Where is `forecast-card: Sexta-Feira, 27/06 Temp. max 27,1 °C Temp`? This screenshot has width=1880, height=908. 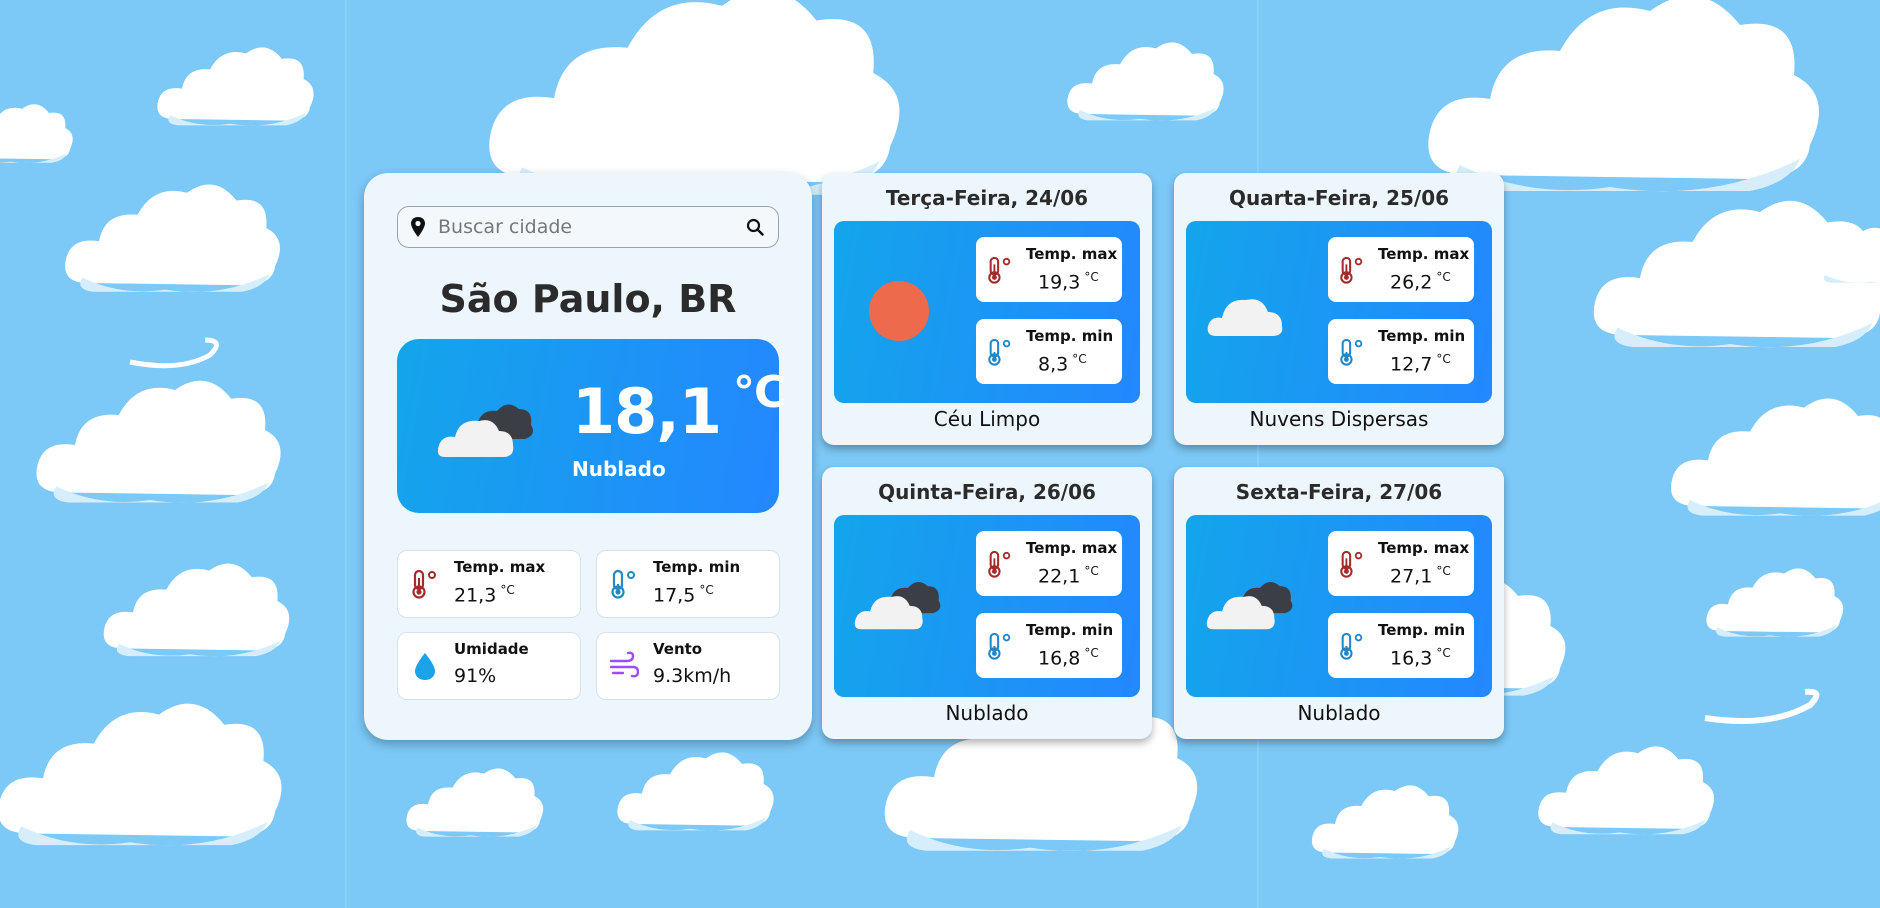
forecast-card: Sexta-Feira, 27/06 Temp. max 27,1 °C Temp is located at coordinates (1339, 603).